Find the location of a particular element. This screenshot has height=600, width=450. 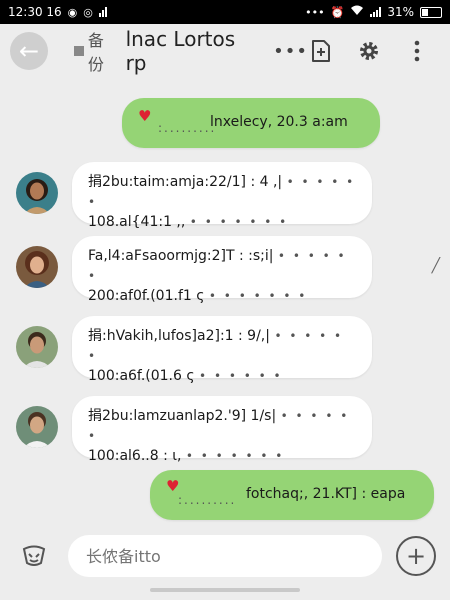

chat-title: lnac Lortos rp is located at coordinates (180, 51).